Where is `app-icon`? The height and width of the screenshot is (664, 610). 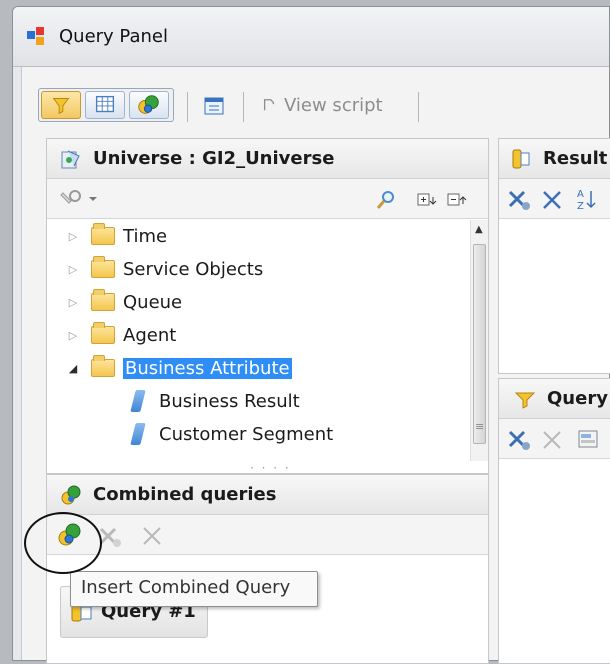 app-icon is located at coordinates (35, 36).